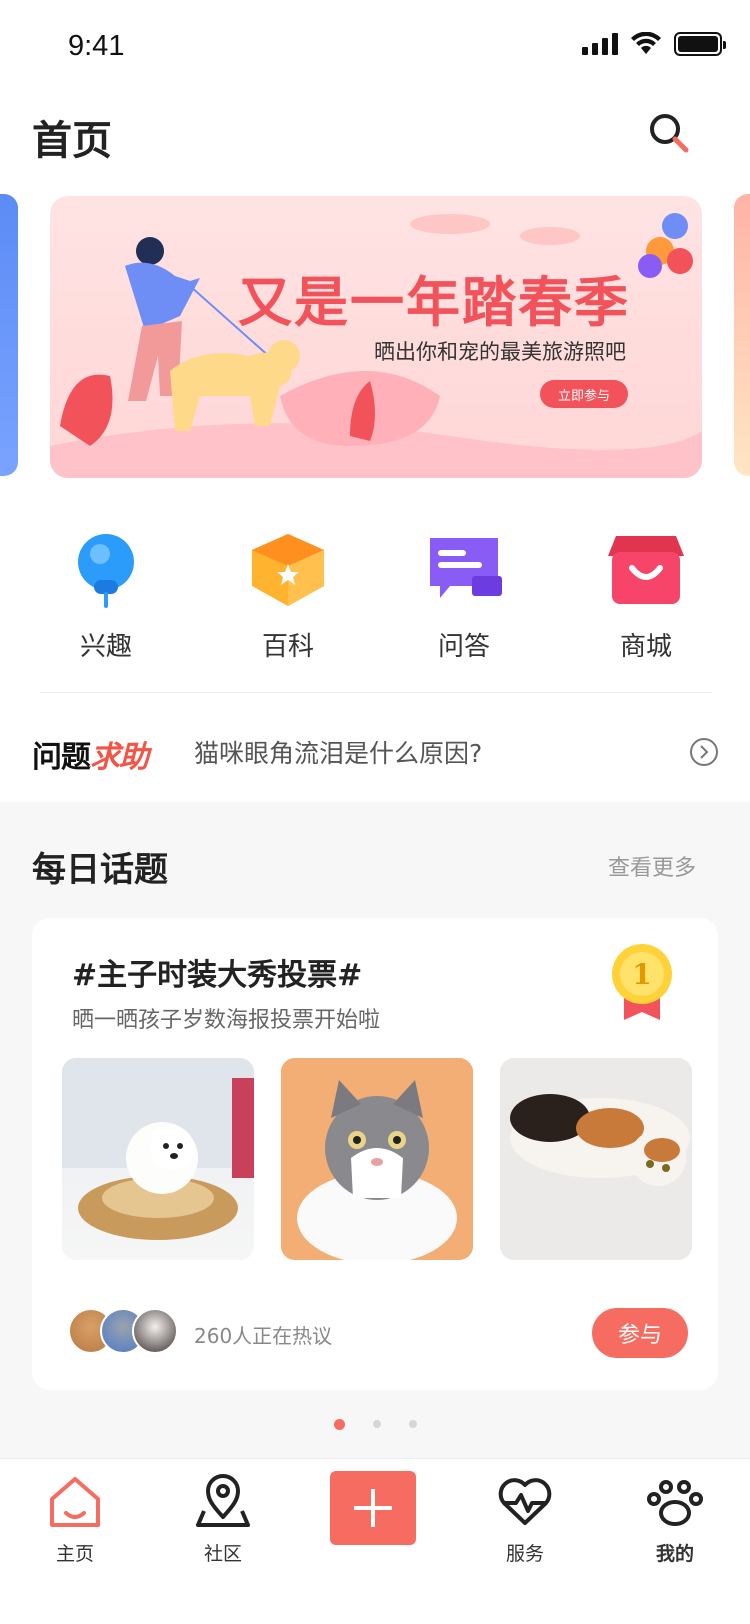 This screenshot has height=1624, width=750. What do you see at coordinates (466, 568) in the screenshot?
I see `qa-chat-icon` at bounding box center [466, 568].